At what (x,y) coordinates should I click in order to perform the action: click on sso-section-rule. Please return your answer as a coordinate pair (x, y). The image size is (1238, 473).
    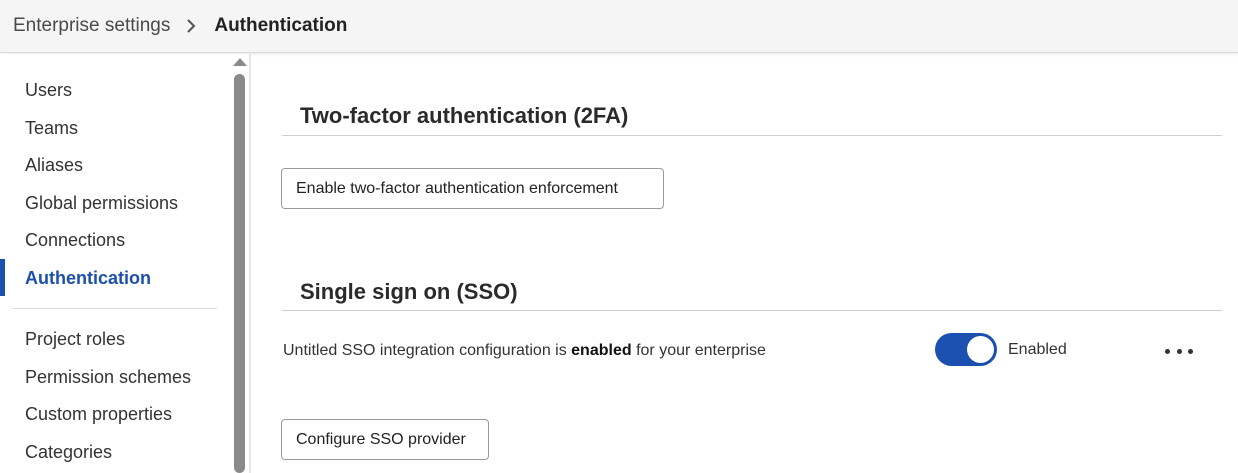
    Looking at the image, I should click on (752, 310).